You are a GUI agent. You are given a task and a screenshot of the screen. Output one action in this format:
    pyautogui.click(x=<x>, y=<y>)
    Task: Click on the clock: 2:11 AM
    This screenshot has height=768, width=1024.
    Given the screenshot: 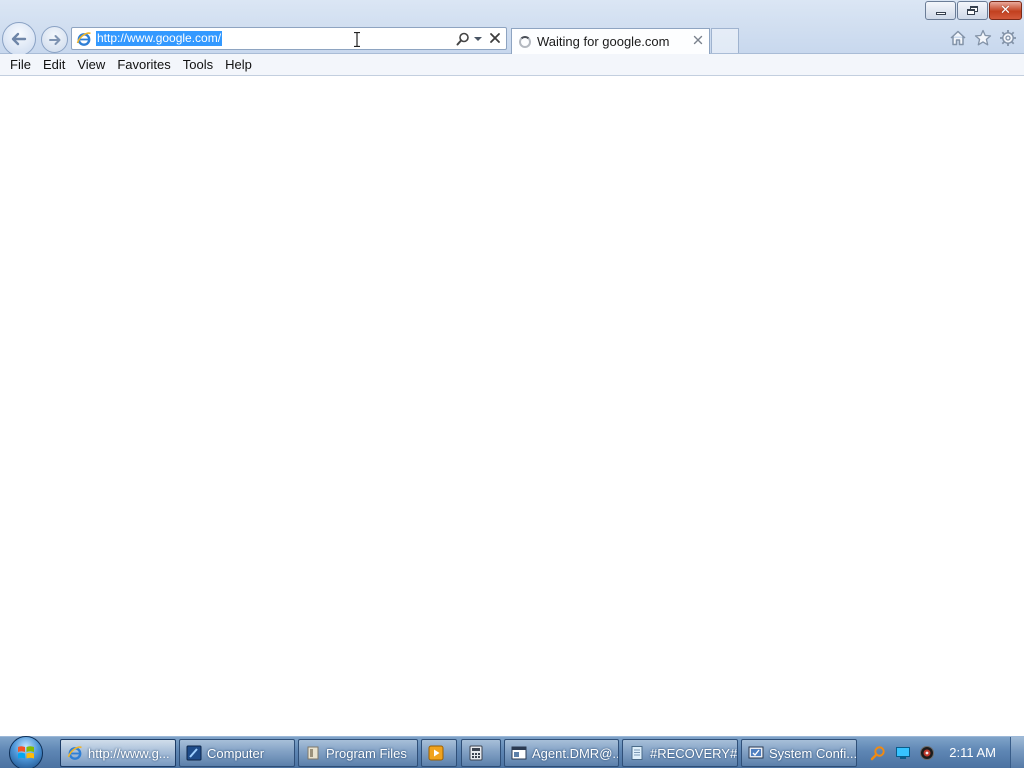 What is the action you would take?
    pyautogui.click(x=972, y=752)
    